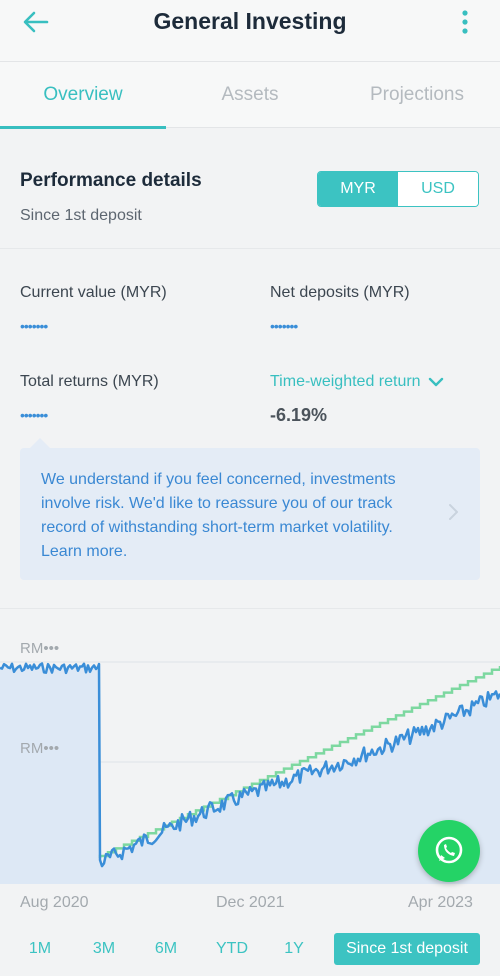 The image size is (500, 976). I want to click on currency-usd-button: USD, so click(438, 189).